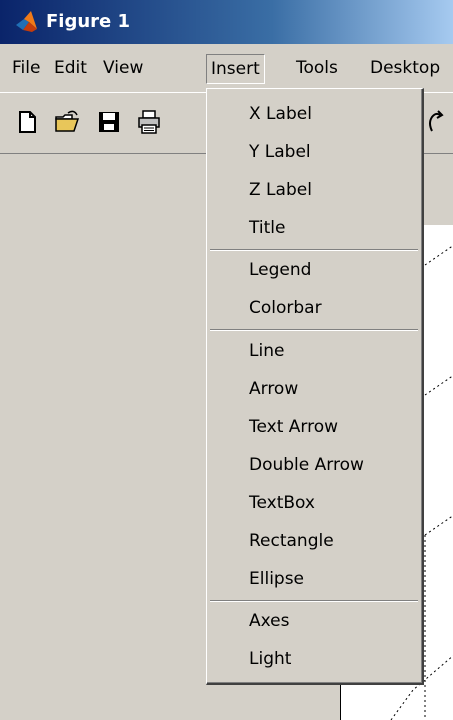 The height and width of the screenshot is (720, 453). What do you see at coordinates (70, 68) in the screenshot?
I see `menu-edit: Edit` at bounding box center [70, 68].